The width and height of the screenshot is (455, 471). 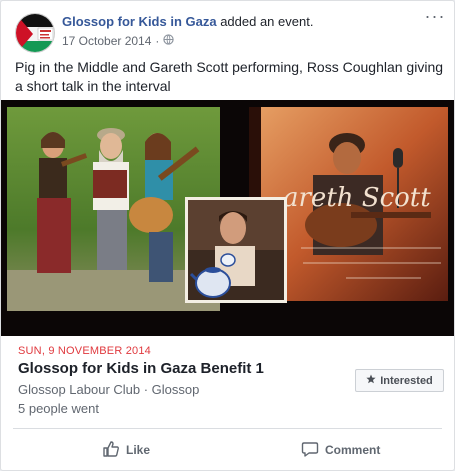 I want to click on post-meta: 17 October 2014 ·, so click(x=118, y=41).